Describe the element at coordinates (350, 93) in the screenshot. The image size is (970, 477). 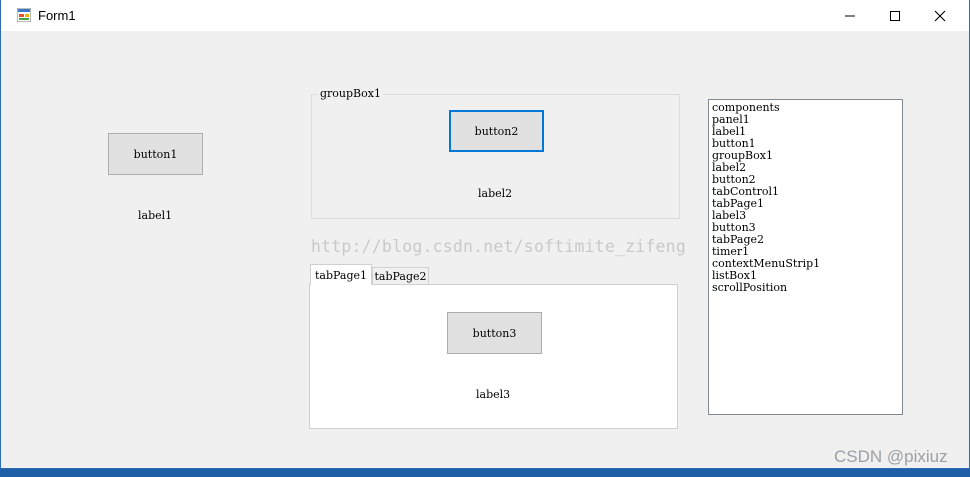
I see `groupbox1-title: groupBox1` at that location.